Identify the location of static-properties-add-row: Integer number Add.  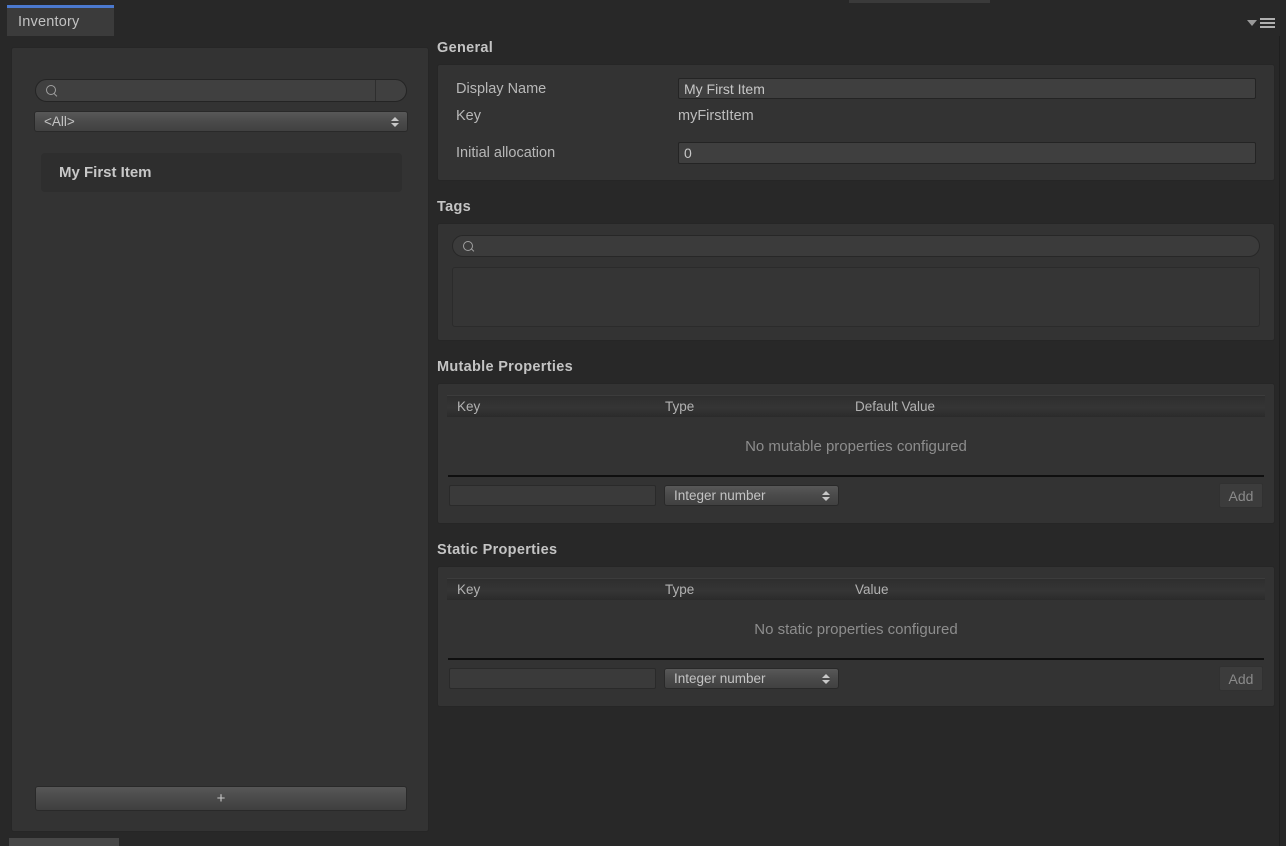
(856, 678).